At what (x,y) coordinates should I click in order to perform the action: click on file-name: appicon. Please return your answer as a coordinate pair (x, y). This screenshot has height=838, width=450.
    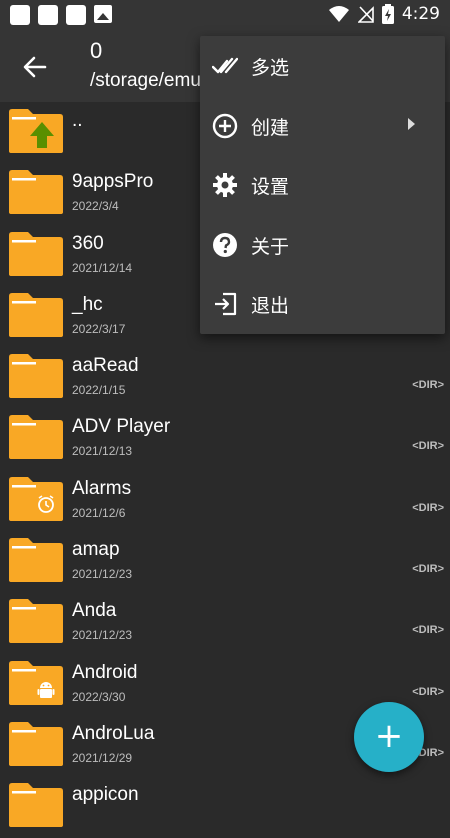
    Looking at the image, I should click on (105, 795).